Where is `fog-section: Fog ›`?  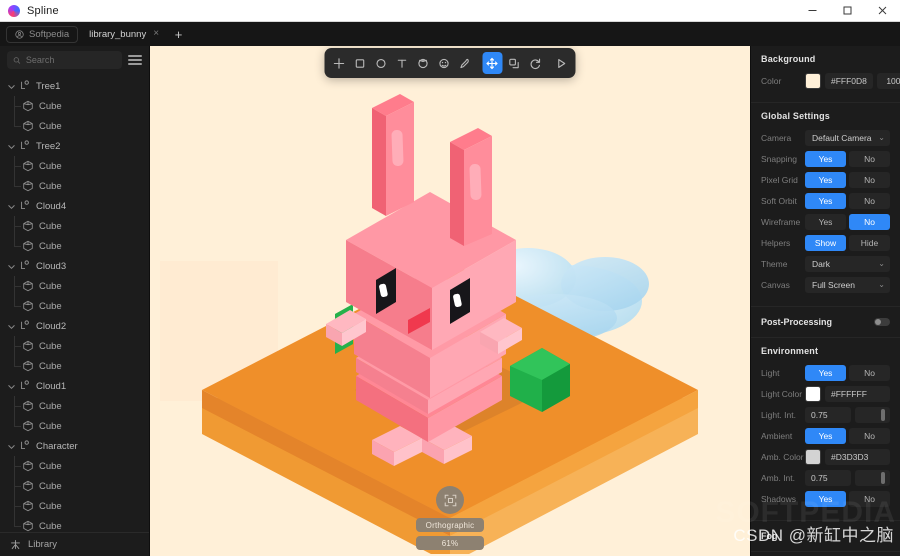 fog-section: Fog › is located at coordinates (825, 536).